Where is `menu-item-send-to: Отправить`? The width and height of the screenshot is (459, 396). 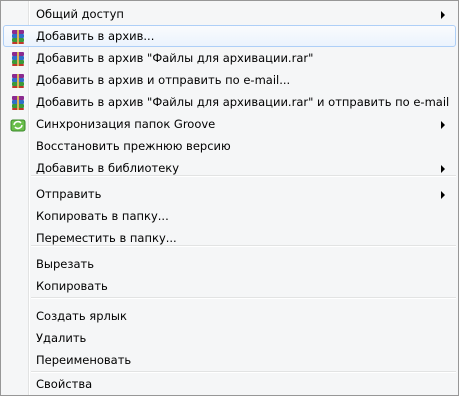 menu-item-send-to: Отправить is located at coordinates (229, 194).